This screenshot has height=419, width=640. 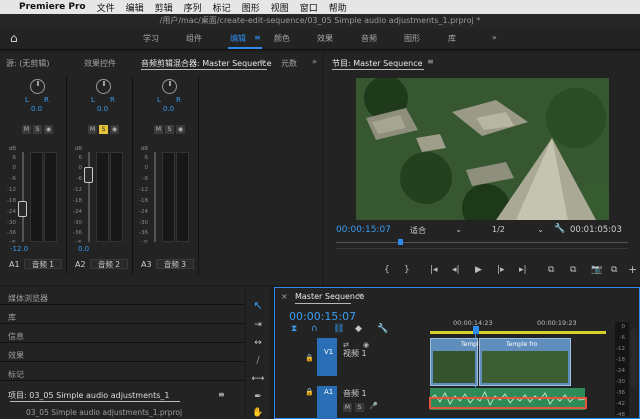 I want to click on magnet-icon: ∩, so click(x=314, y=329).